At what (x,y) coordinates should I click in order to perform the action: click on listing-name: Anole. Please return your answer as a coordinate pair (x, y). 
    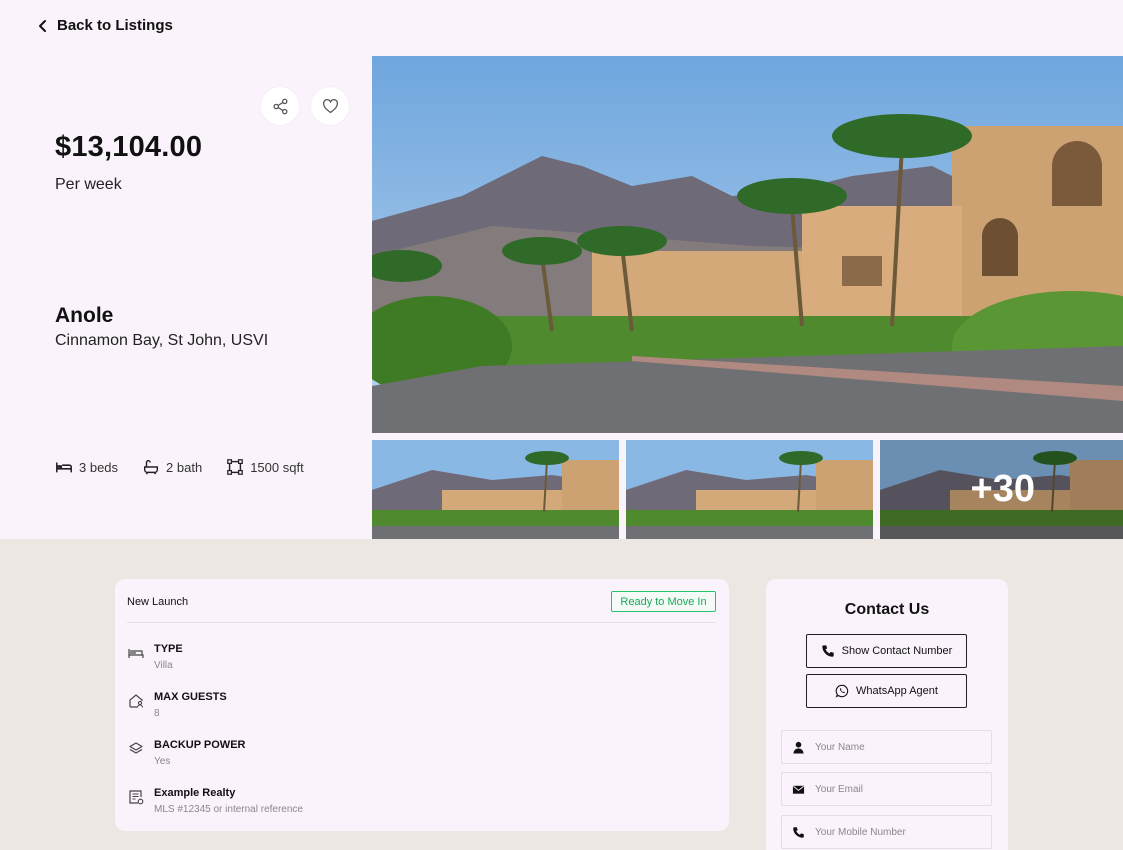
    Looking at the image, I should click on (84, 315).